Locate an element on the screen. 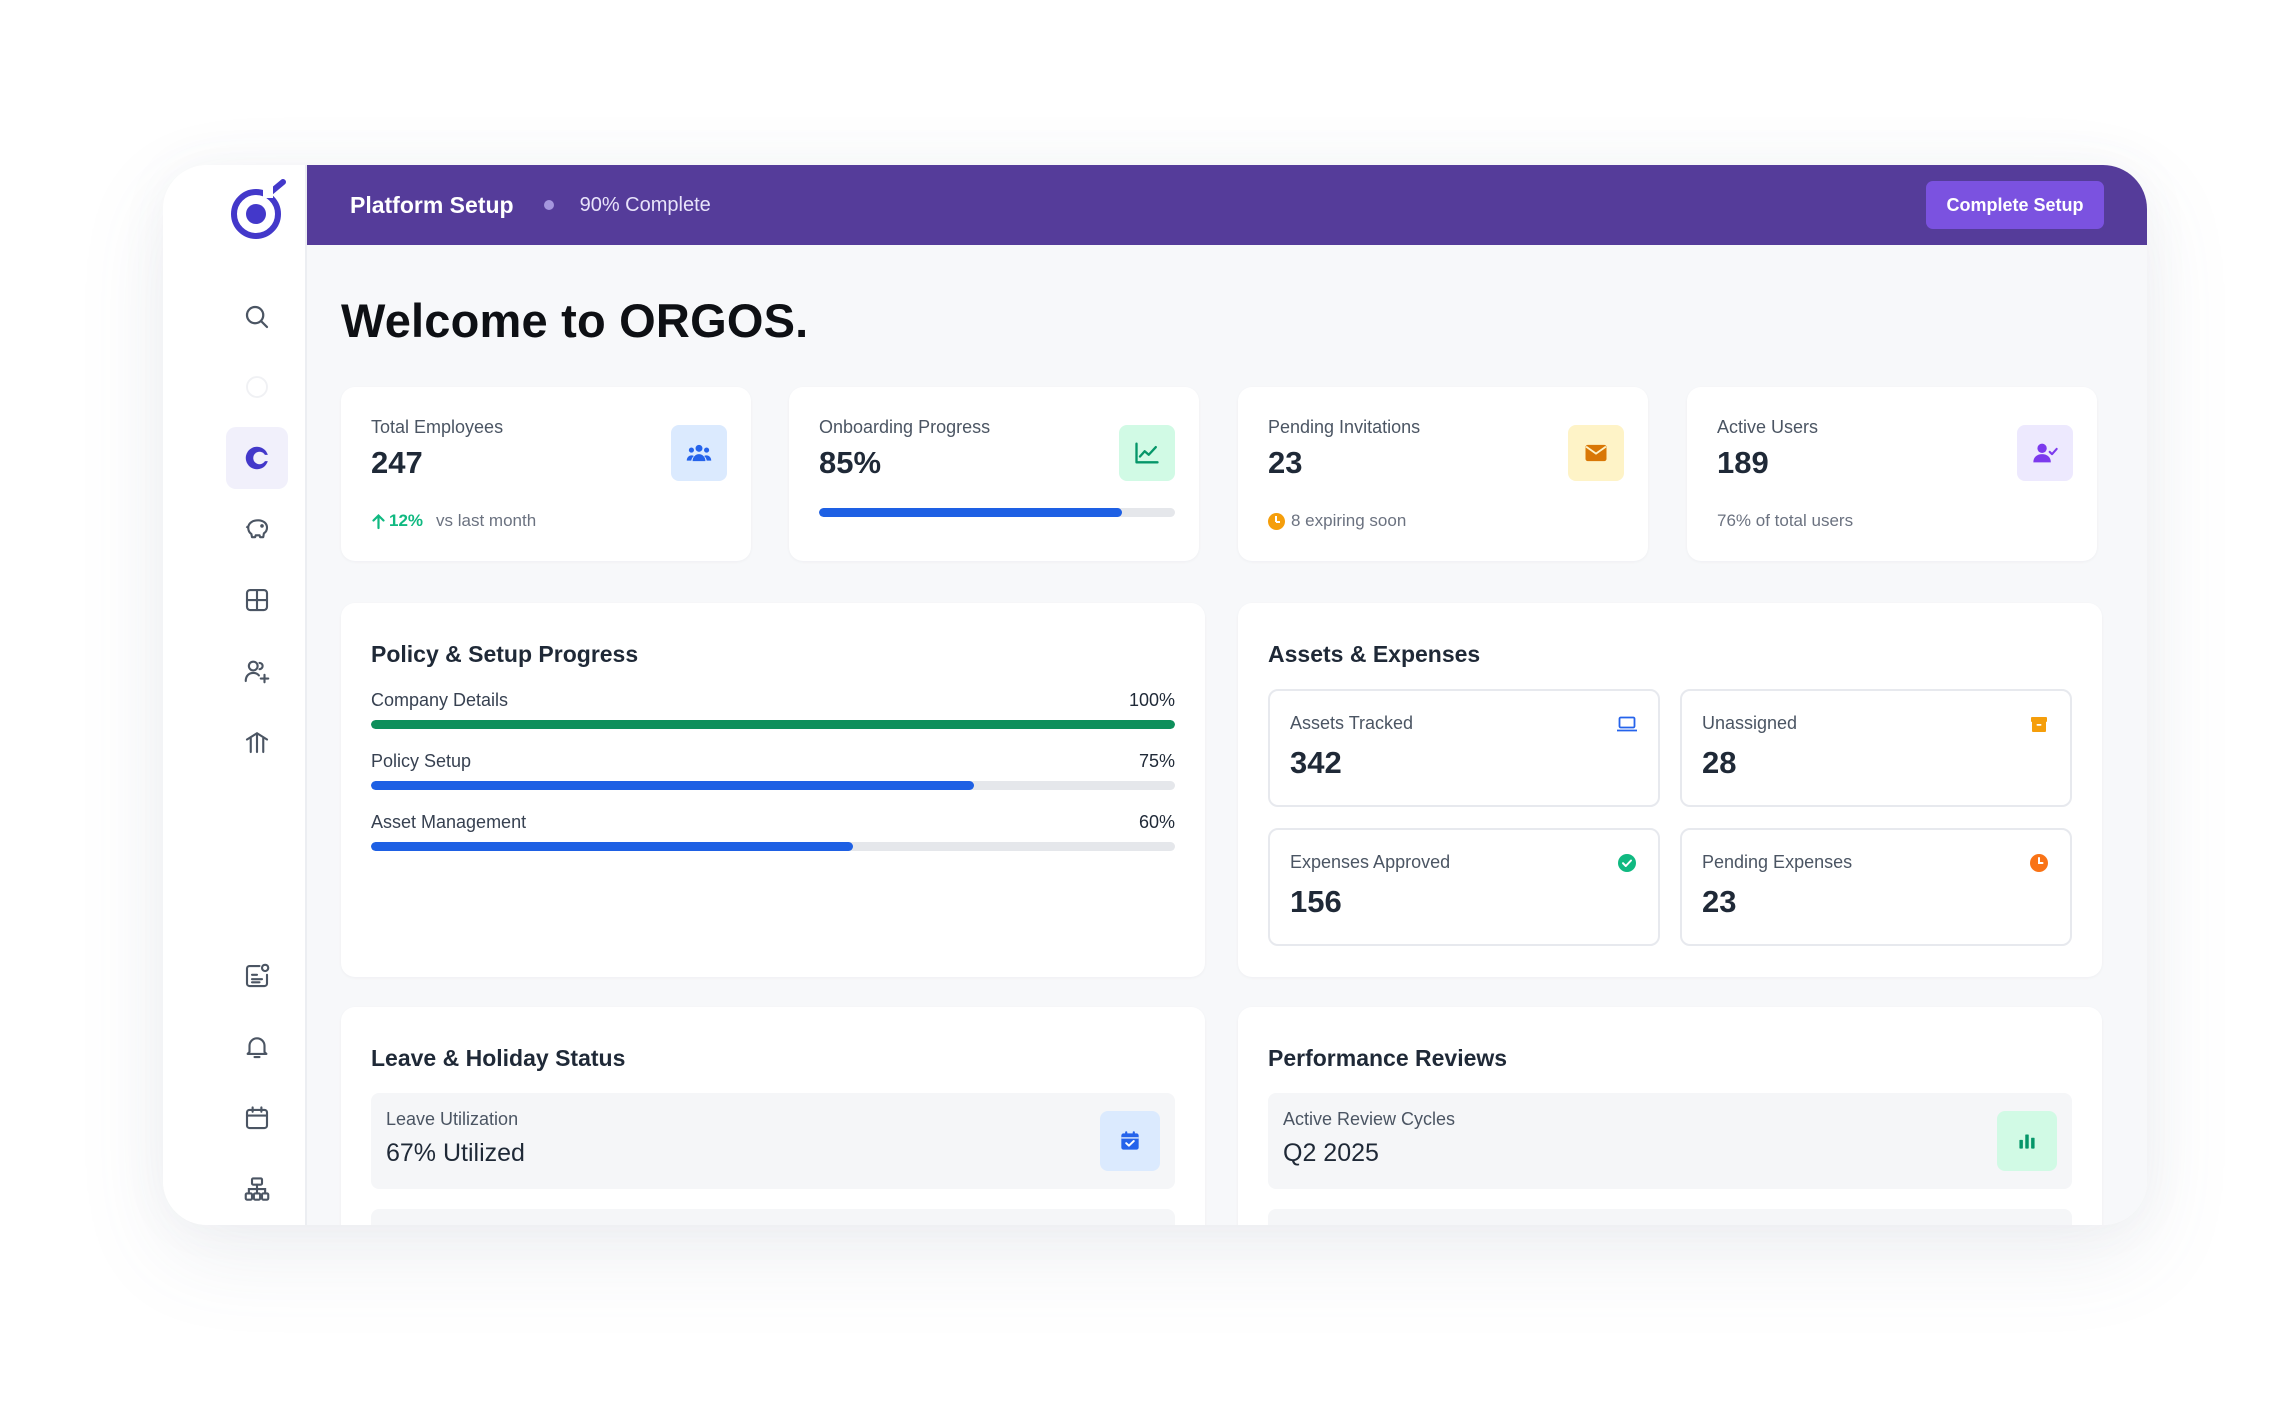  onboarding-progress-fill is located at coordinates (970, 512).